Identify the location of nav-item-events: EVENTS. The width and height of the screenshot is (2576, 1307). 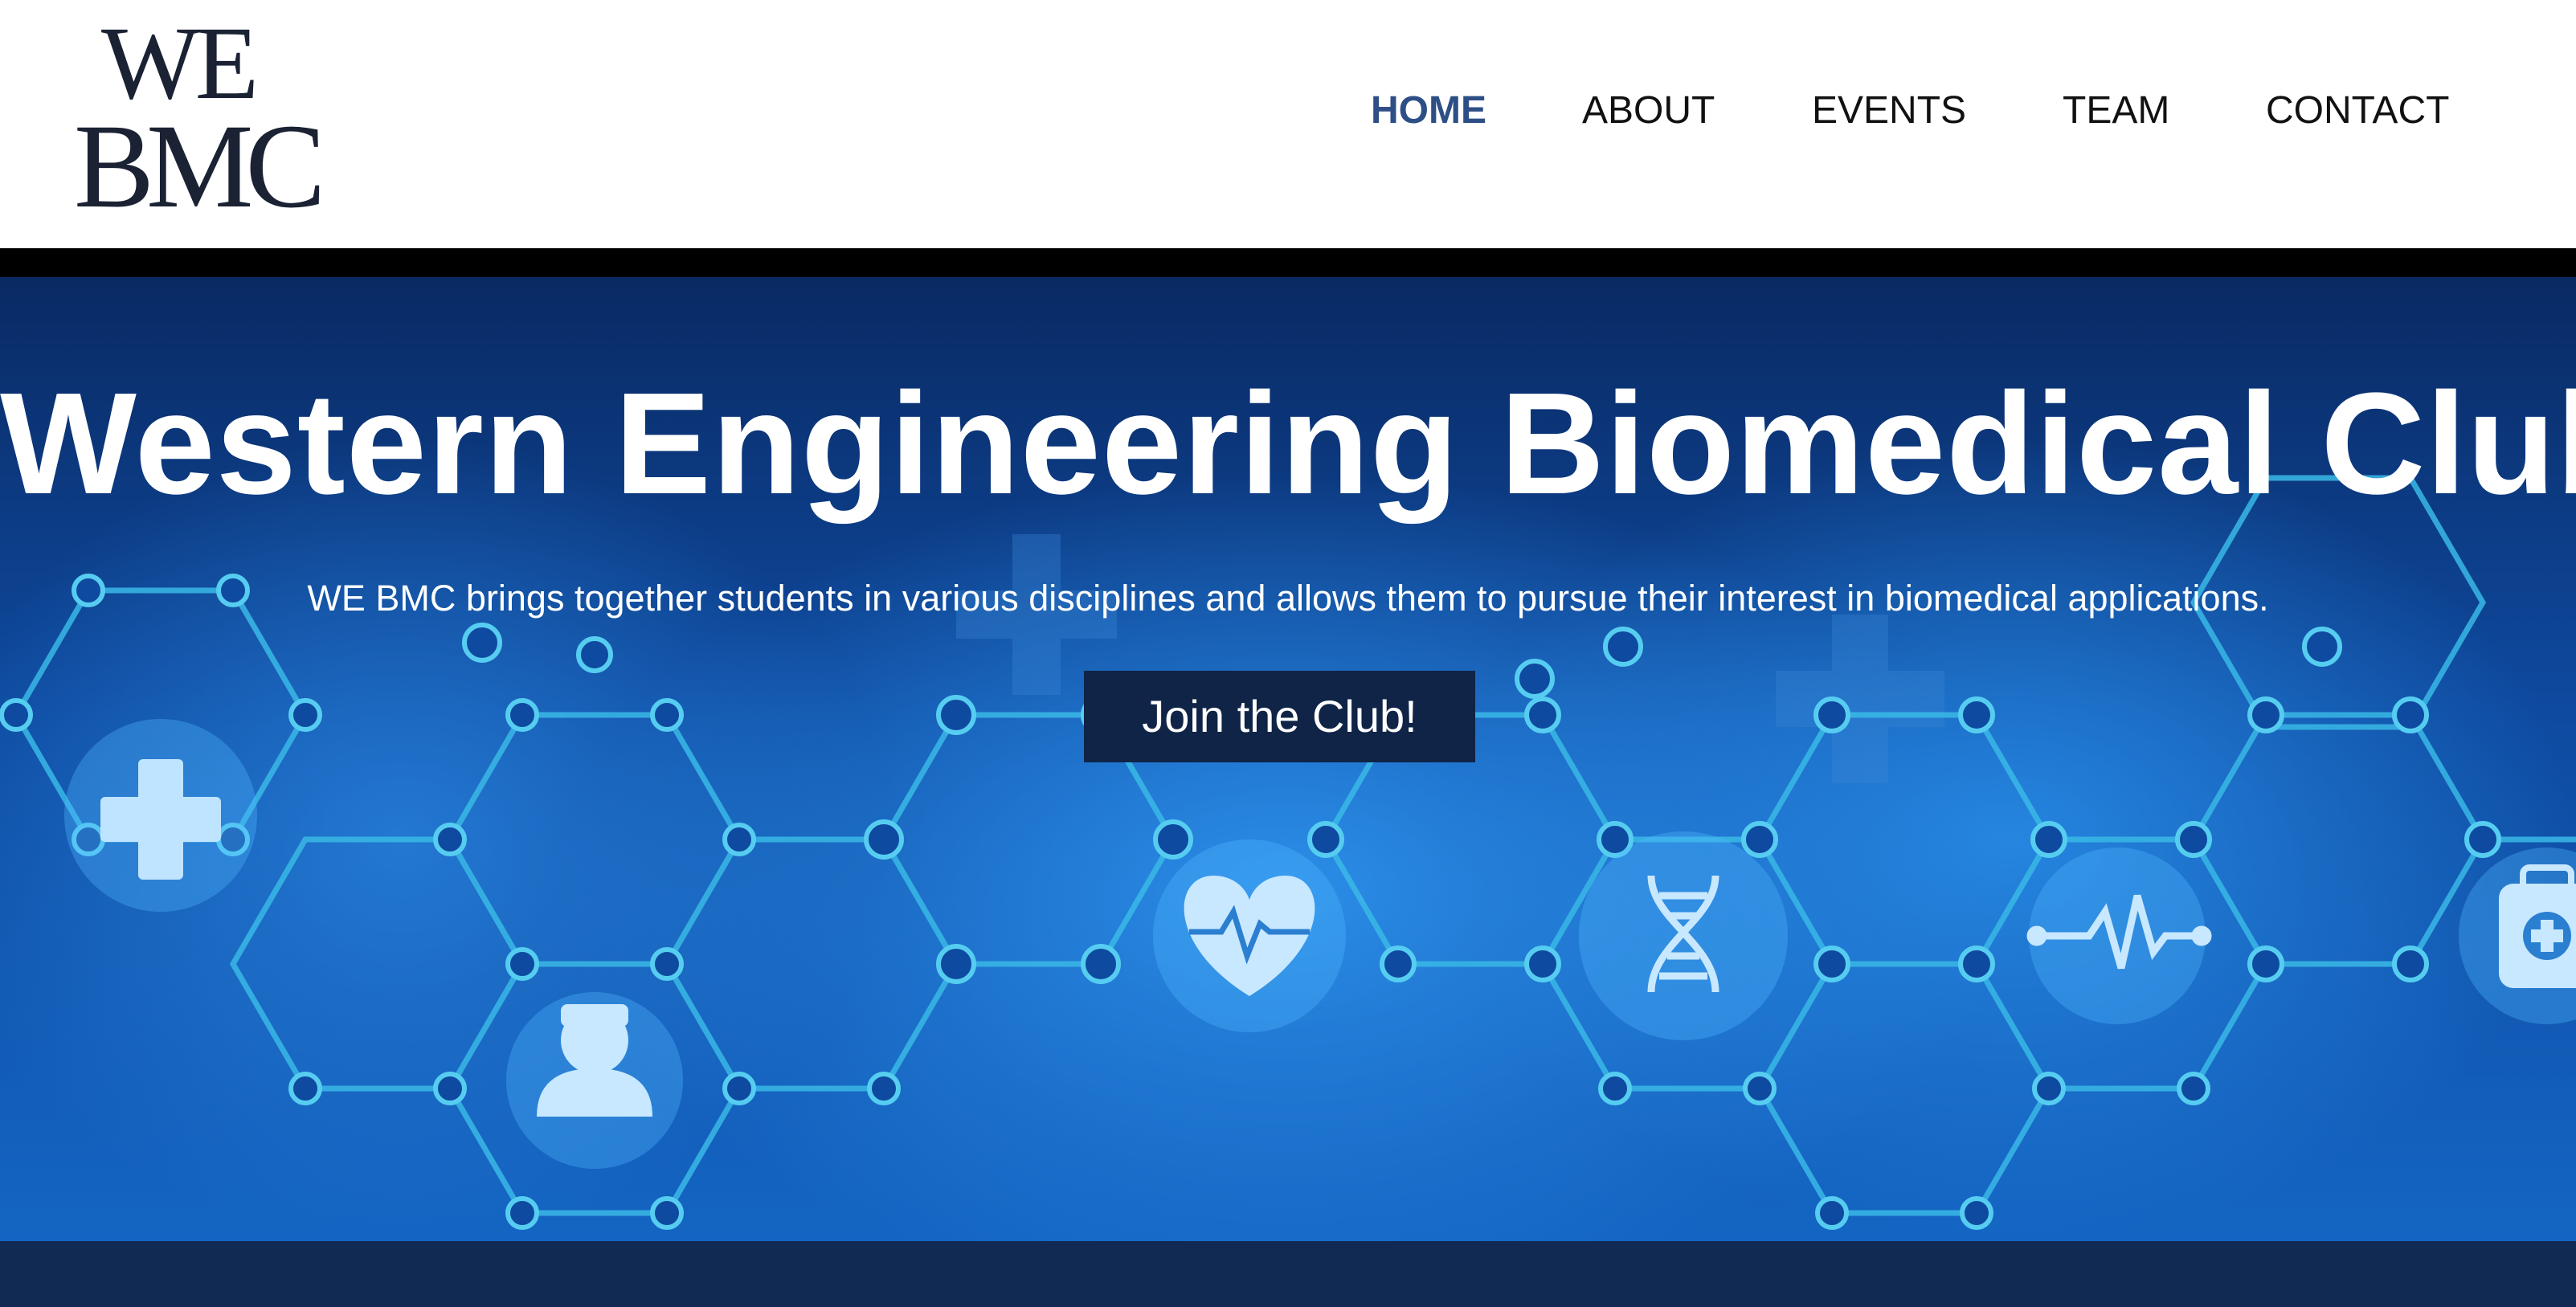
(1889, 111).